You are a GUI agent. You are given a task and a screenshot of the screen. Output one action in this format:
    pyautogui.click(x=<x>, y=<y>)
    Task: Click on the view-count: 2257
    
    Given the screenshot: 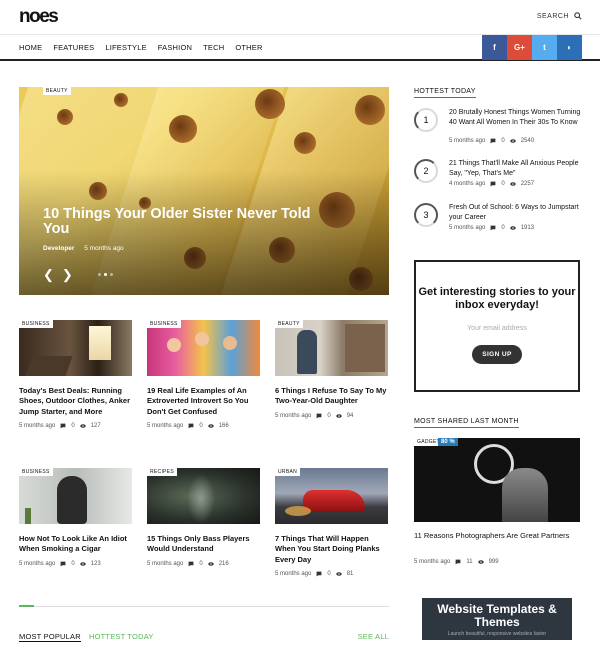 What is the action you would take?
    pyautogui.click(x=527, y=184)
    